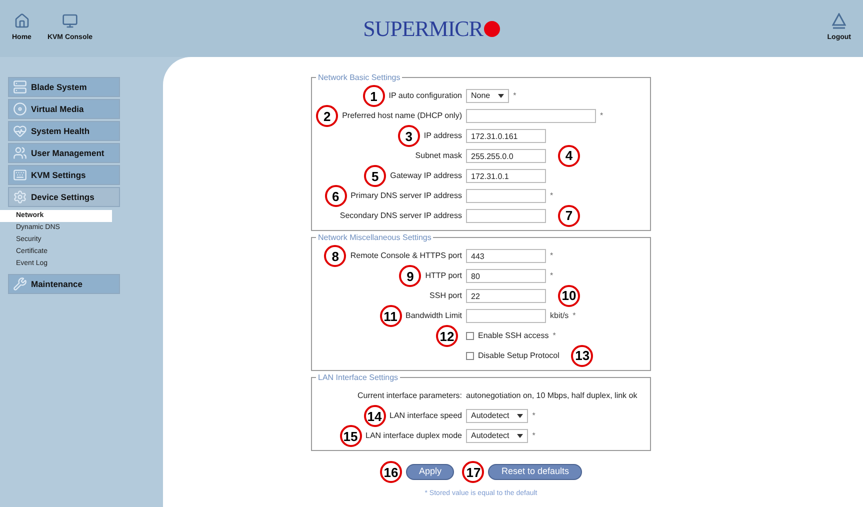  What do you see at coordinates (406, 256) in the screenshot?
I see `field-label: Remote Console & HTTPS port` at bounding box center [406, 256].